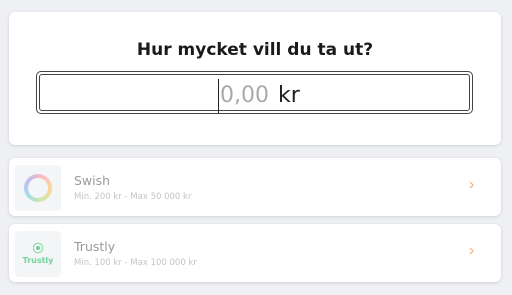 Image resolution: width=512 pixels, height=295 pixels. What do you see at coordinates (38, 260) in the screenshot?
I see `trustly-logo-text: Trustly` at bounding box center [38, 260].